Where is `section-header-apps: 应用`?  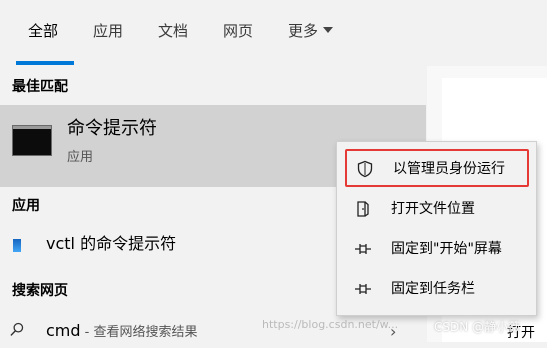
section-header-apps: 应用 is located at coordinates (26, 206).